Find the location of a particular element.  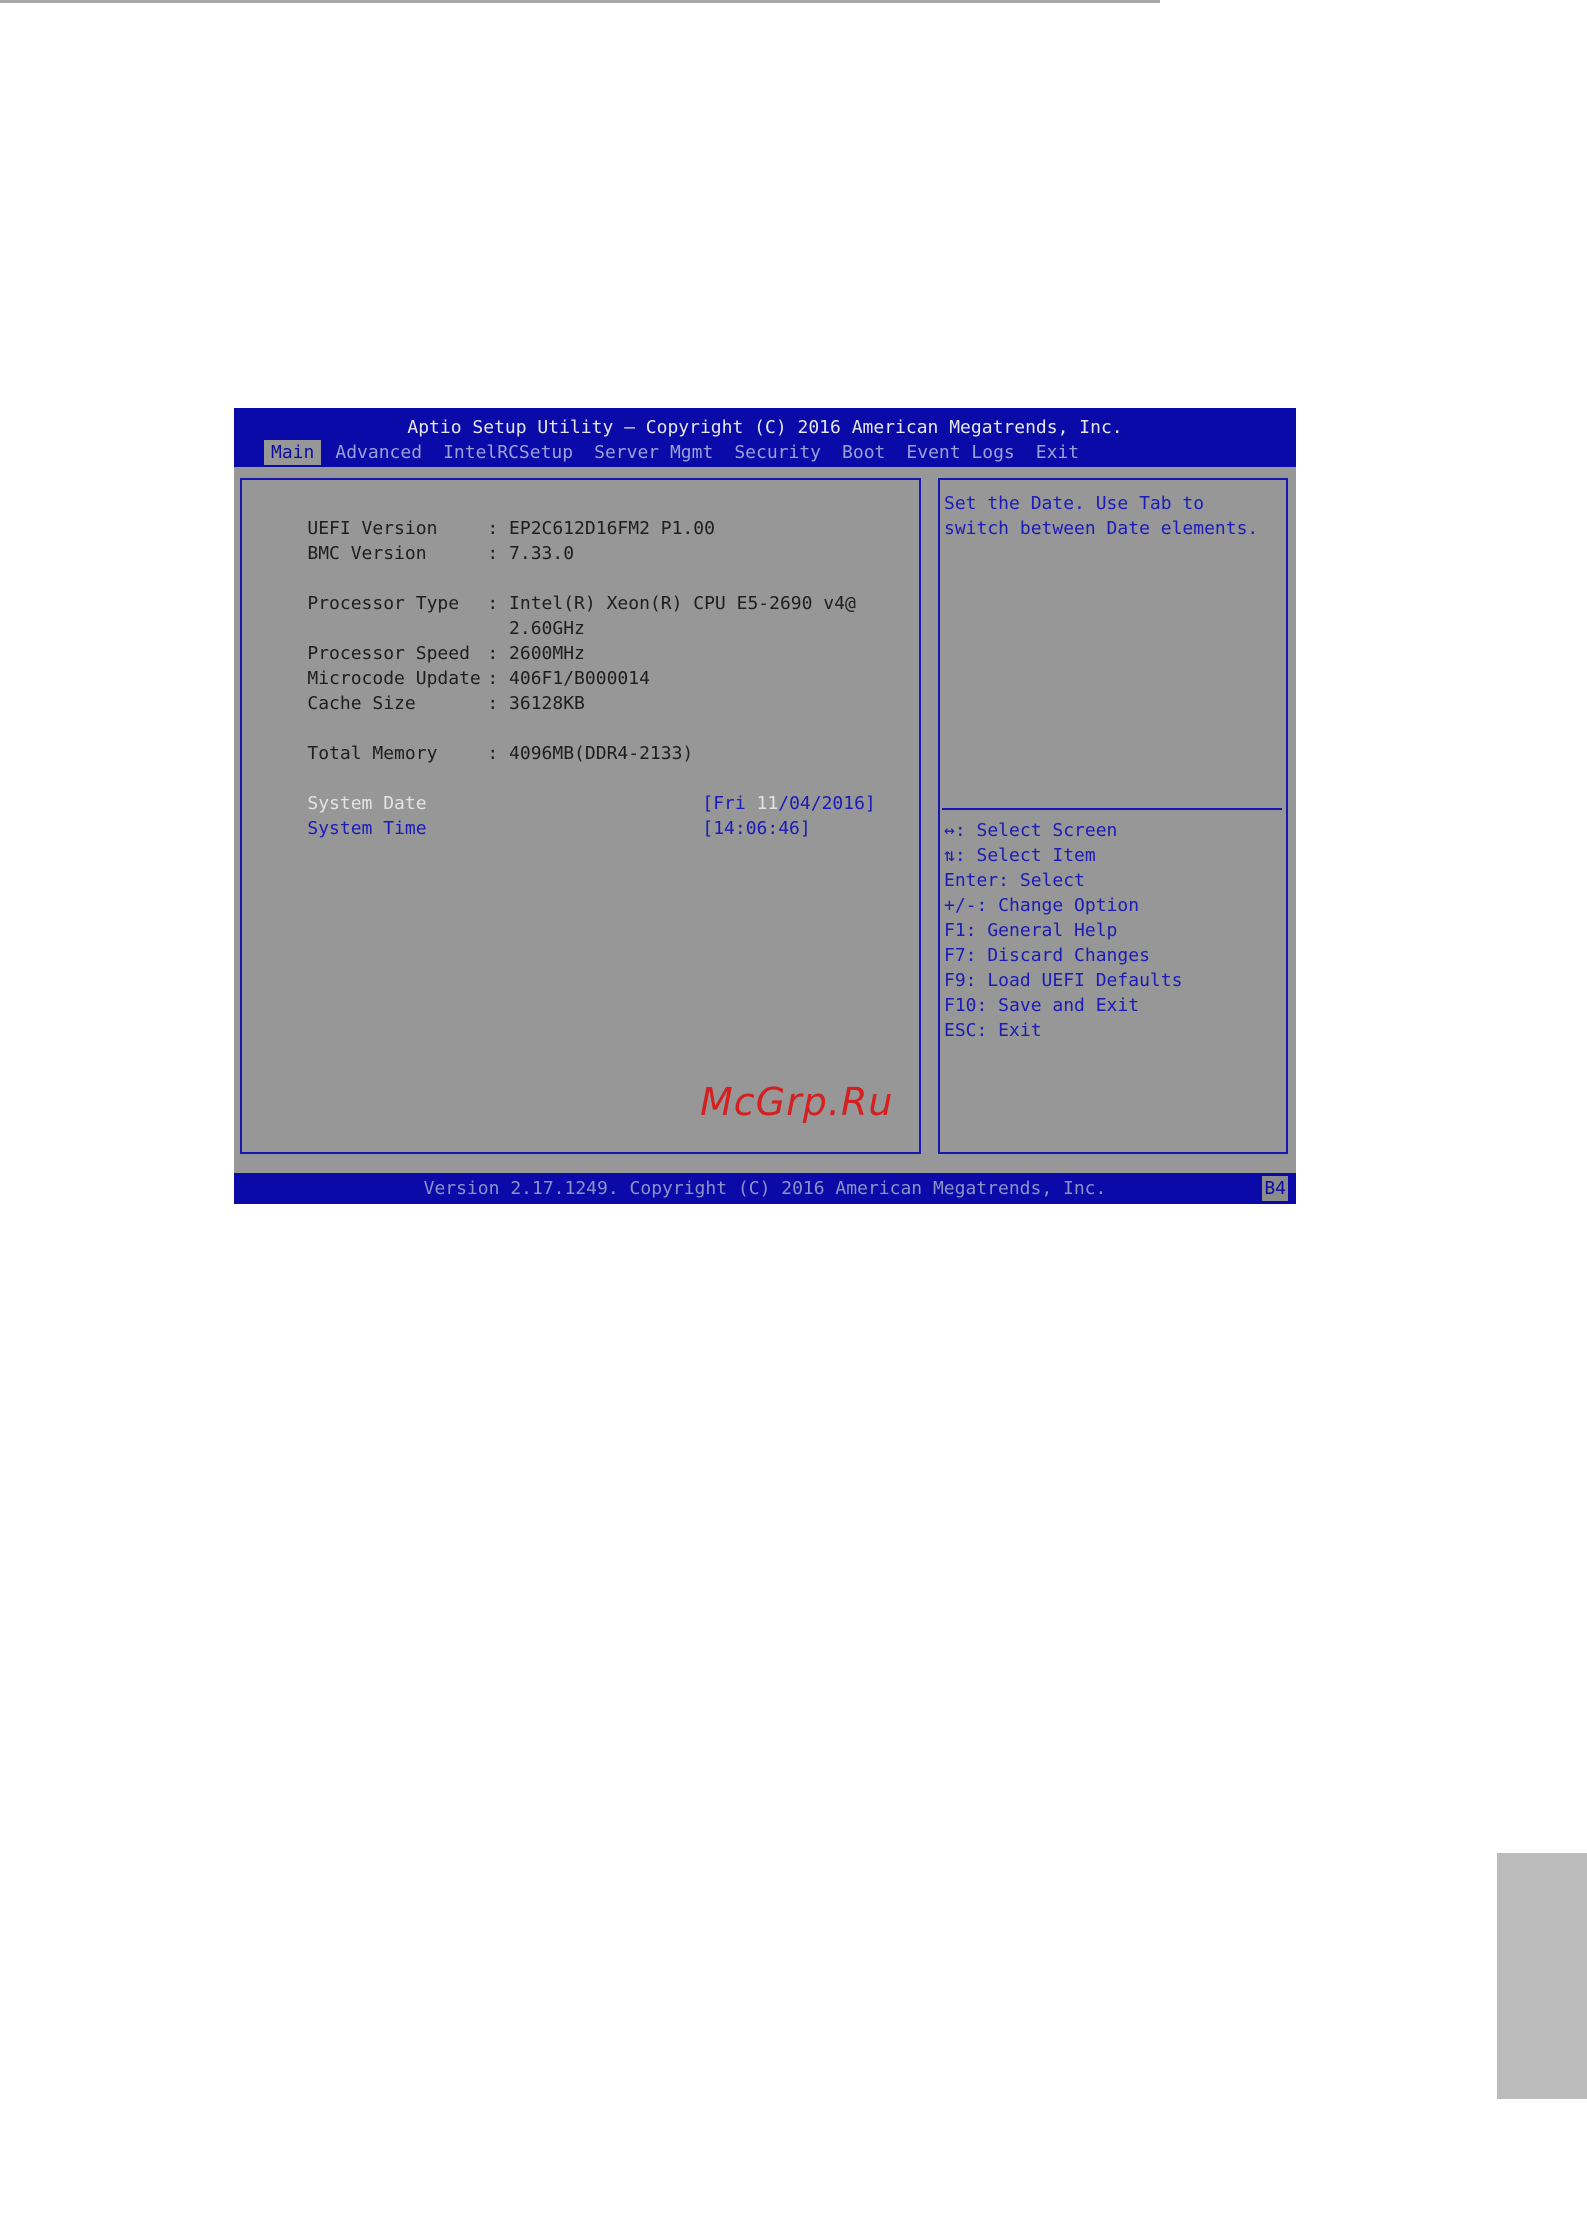

system-time-value: [14:06:46] is located at coordinates (756, 828).